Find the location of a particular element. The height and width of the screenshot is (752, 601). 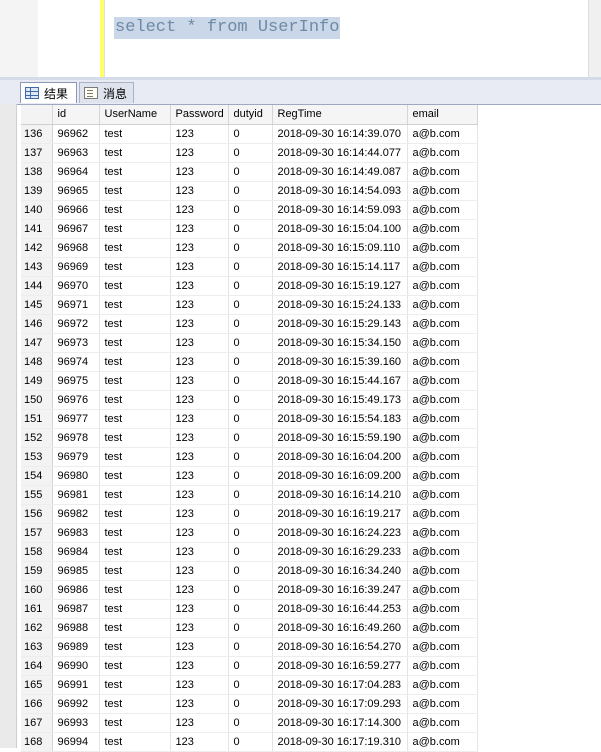

cell-regtime: 2018-09-30 16:17:09.293 is located at coordinates (340, 704).